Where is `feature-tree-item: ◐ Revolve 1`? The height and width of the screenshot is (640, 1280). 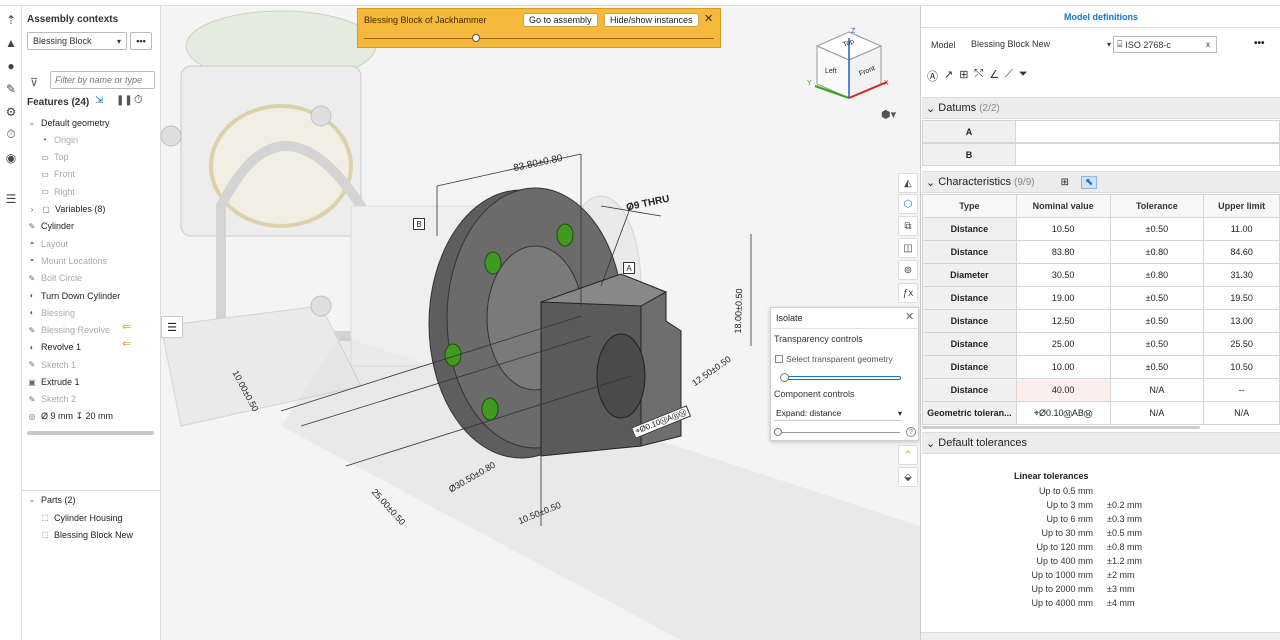 feature-tree-item: ◐ Revolve 1 is located at coordinates (54, 347).